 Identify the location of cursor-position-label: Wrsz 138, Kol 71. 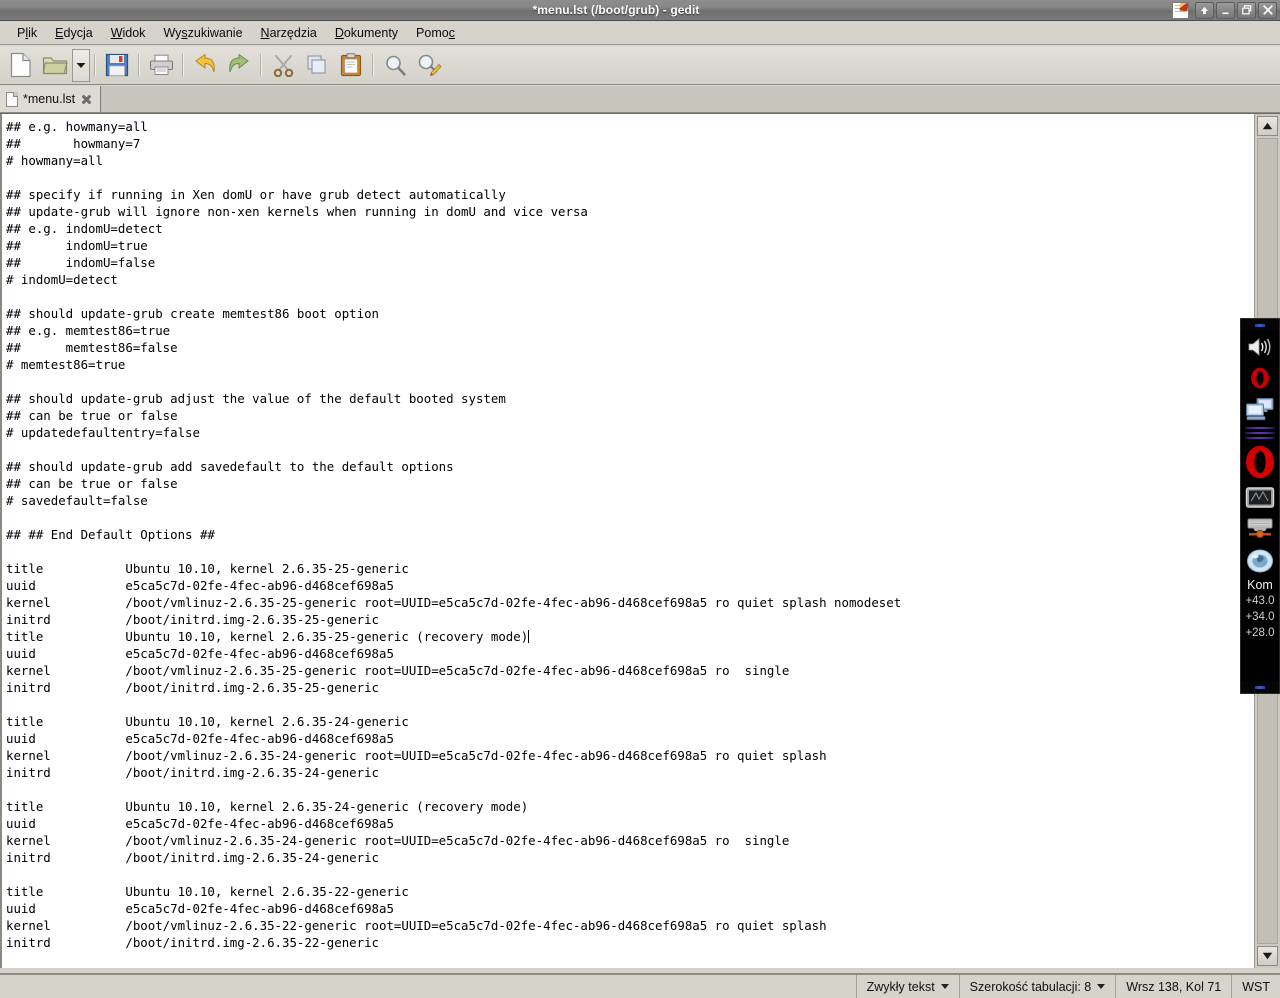
(1174, 986).